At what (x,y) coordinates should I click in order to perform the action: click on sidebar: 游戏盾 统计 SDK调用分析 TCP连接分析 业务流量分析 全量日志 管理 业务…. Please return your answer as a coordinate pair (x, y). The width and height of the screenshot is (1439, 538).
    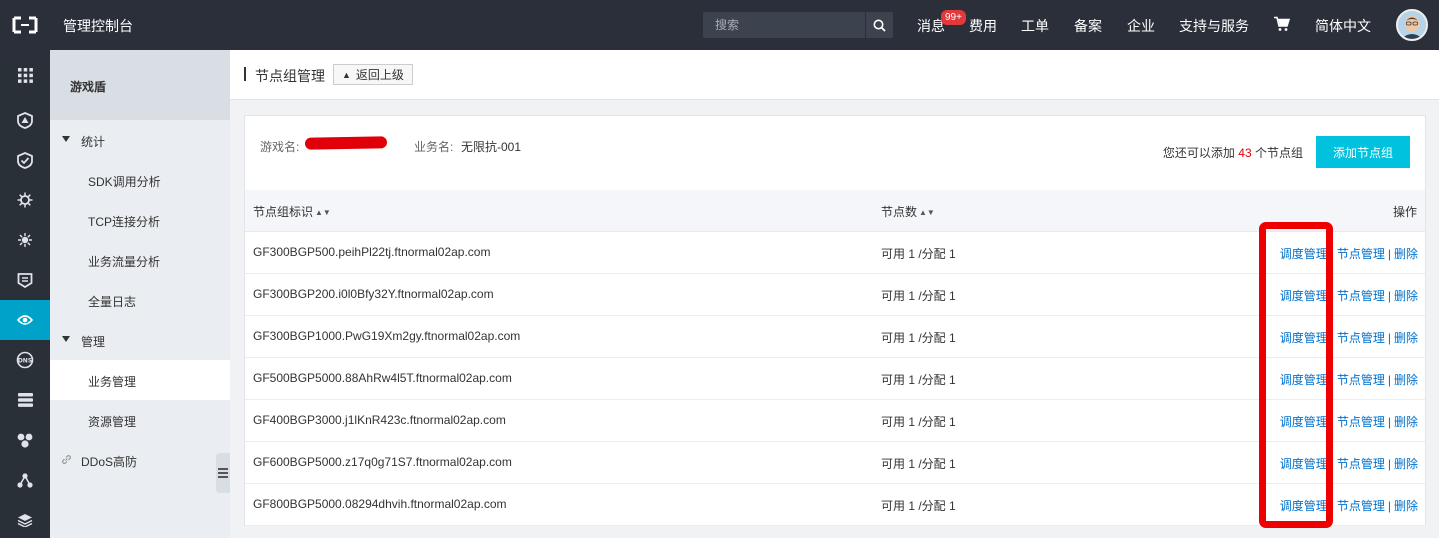
    Looking at the image, I should click on (140, 294).